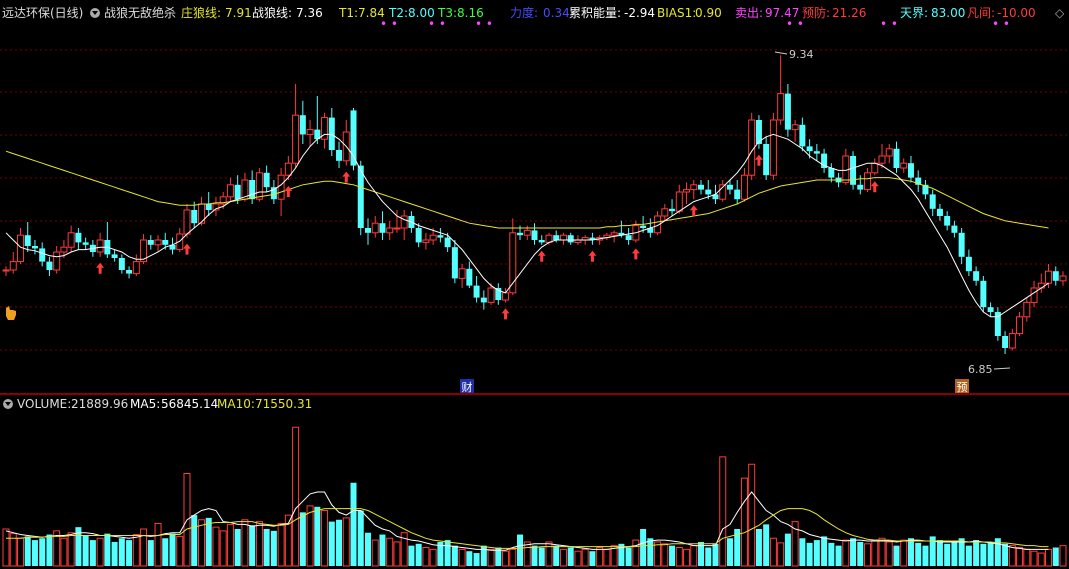 Image resolution: width=1069 pixels, height=569 pixels. What do you see at coordinates (8, 404) in the screenshot?
I see `volume-dropdown-icon` at bounding box center [8, 404].